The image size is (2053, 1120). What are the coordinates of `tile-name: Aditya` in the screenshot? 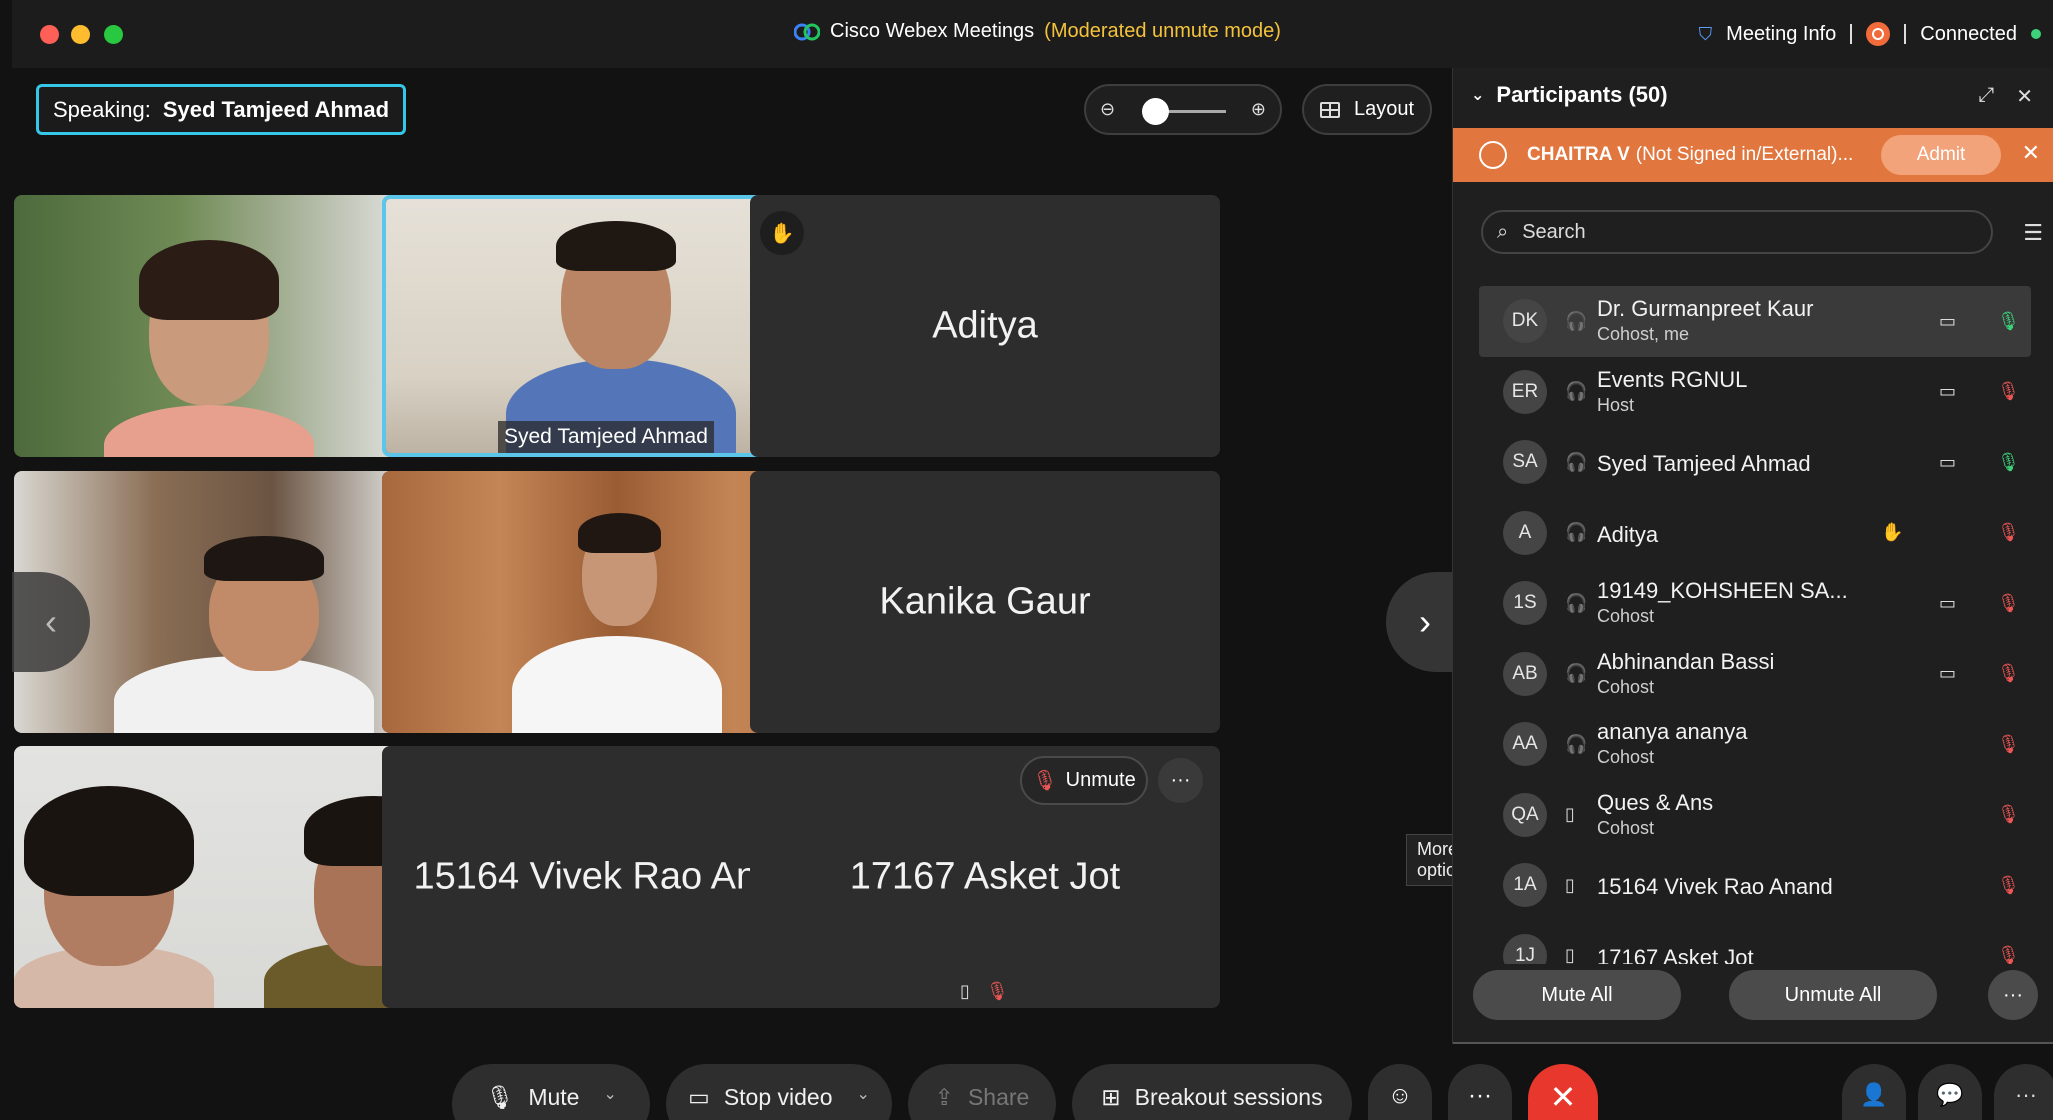 It's located at (985, 325).